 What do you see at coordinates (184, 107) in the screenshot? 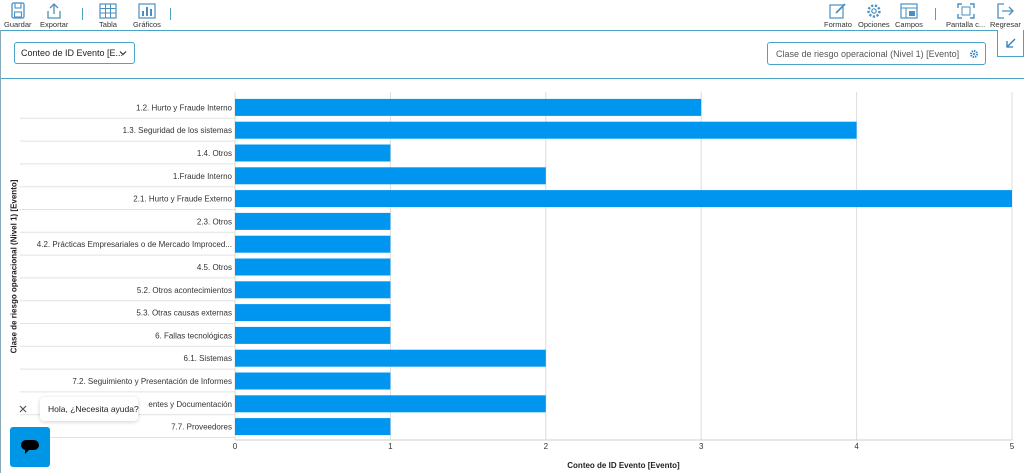
I see `y-tick-label: 1.2. Hurto y Fraude Interno` at bounding box center [184, 107].